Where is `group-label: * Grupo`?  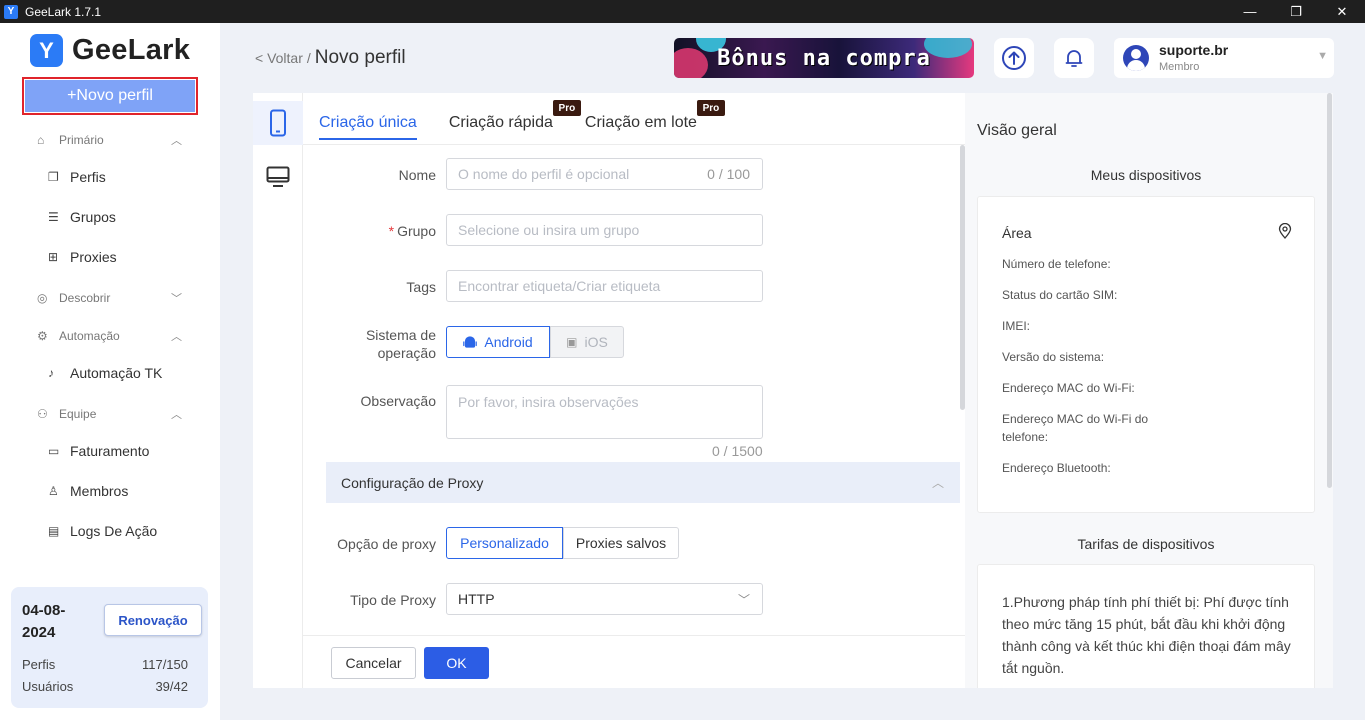 group-label: * Grupo is located at coordinates (376, 231).